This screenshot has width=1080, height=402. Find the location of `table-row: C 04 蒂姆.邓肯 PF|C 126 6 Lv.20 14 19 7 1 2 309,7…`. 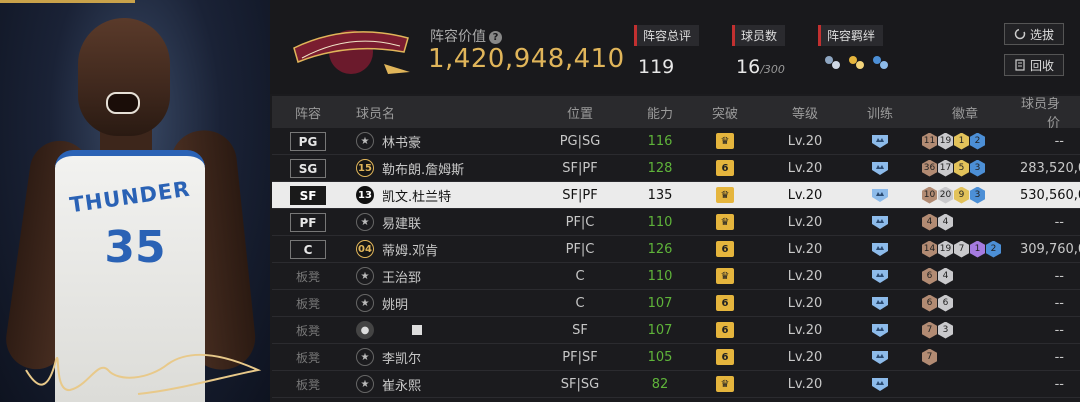

table-row: C 04 蒂姆.邓肯 PF|C 126 6 Lv.20 14 19 7 1 2 309,7… is located at coordinates (676, 249).